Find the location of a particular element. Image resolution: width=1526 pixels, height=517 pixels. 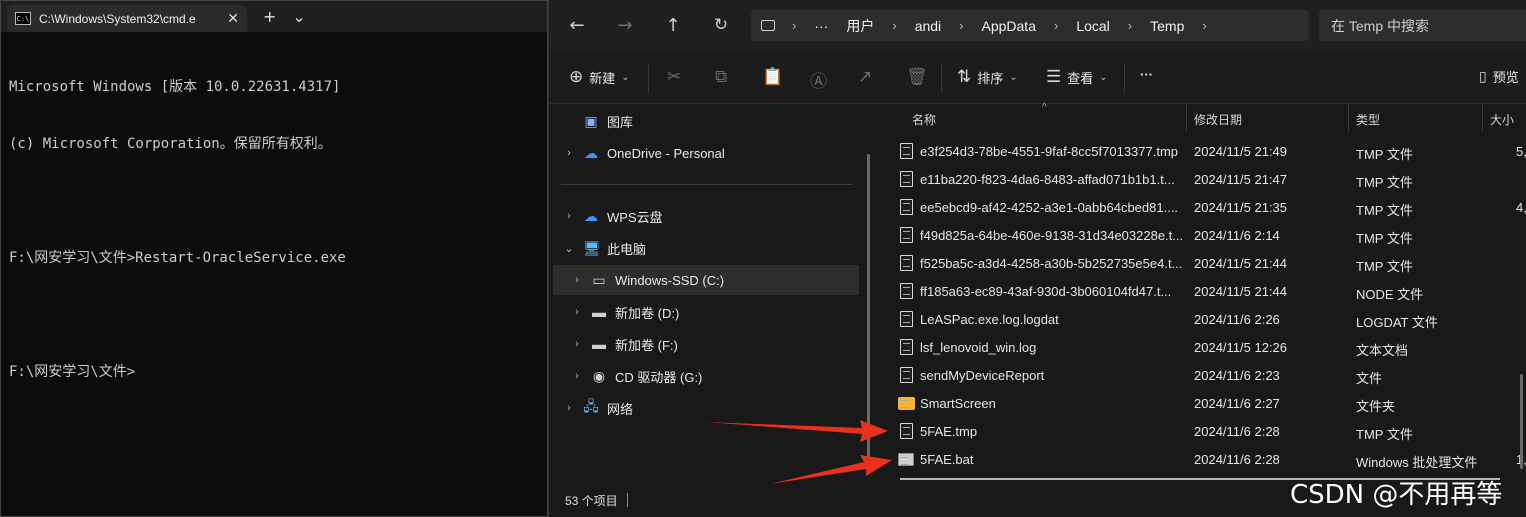

back-arrow-icon: ← is located at coordinates (577, 25).